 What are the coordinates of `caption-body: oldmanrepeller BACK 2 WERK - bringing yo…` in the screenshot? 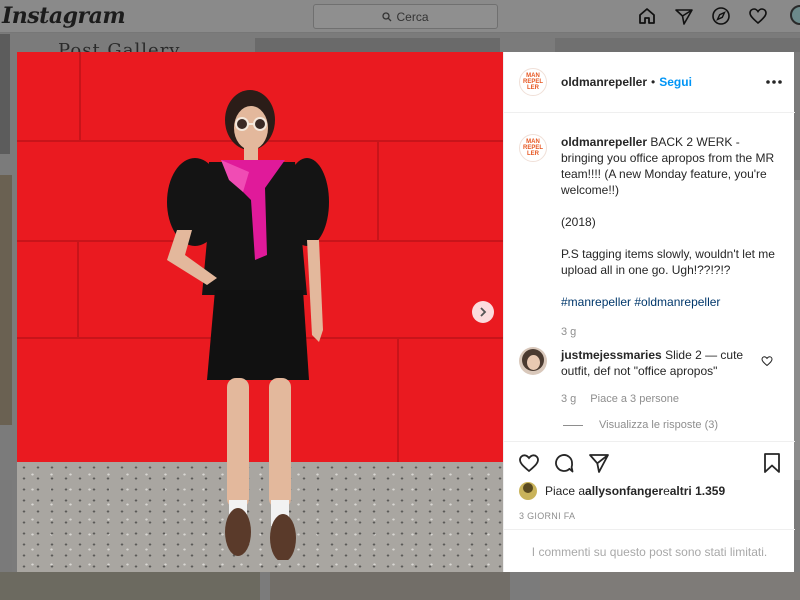 It's located at (673, 237).